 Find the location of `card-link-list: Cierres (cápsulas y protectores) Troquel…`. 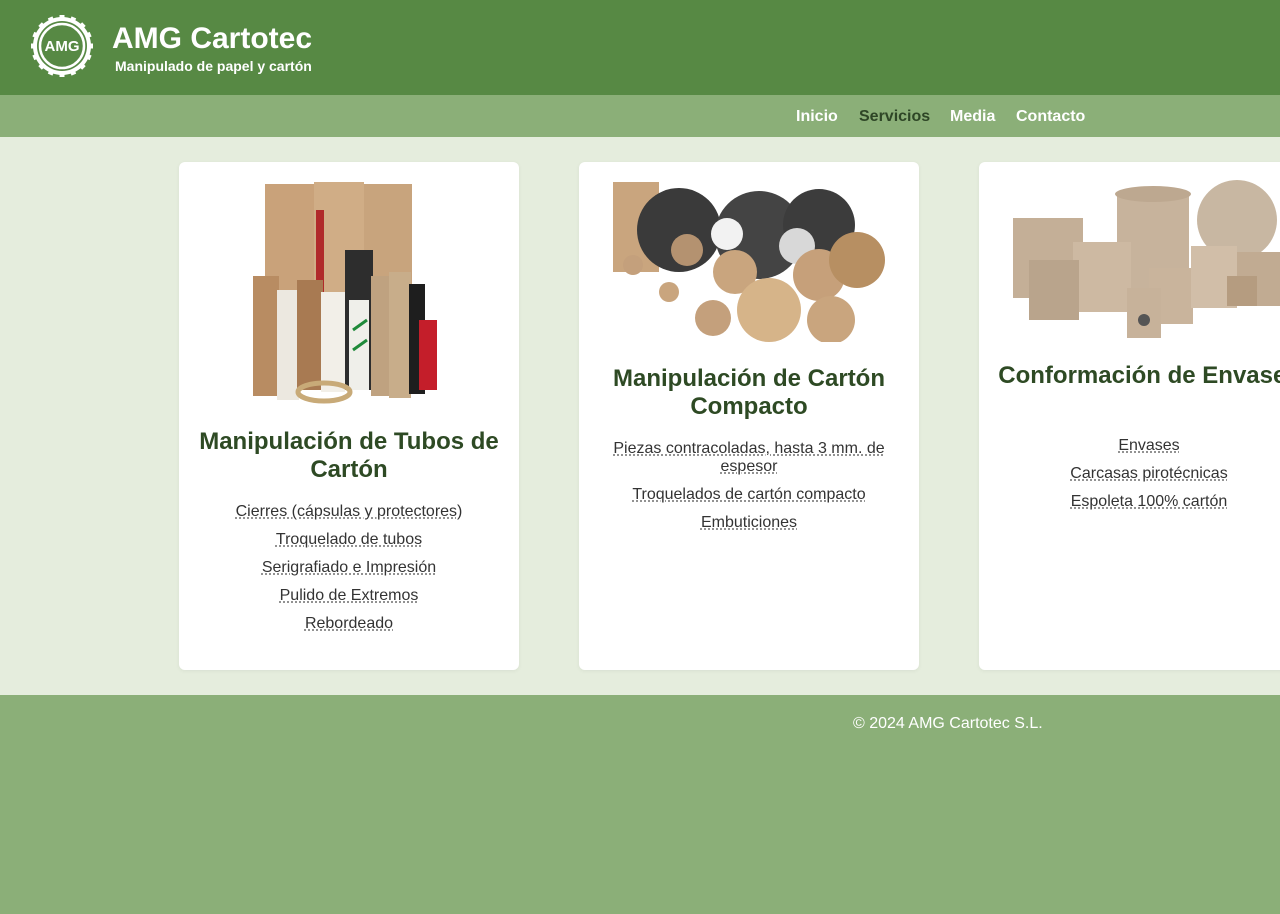

card-link-list: Cierres (cápsulas y protectores) Troquel… is located at coordinates (349, 573).